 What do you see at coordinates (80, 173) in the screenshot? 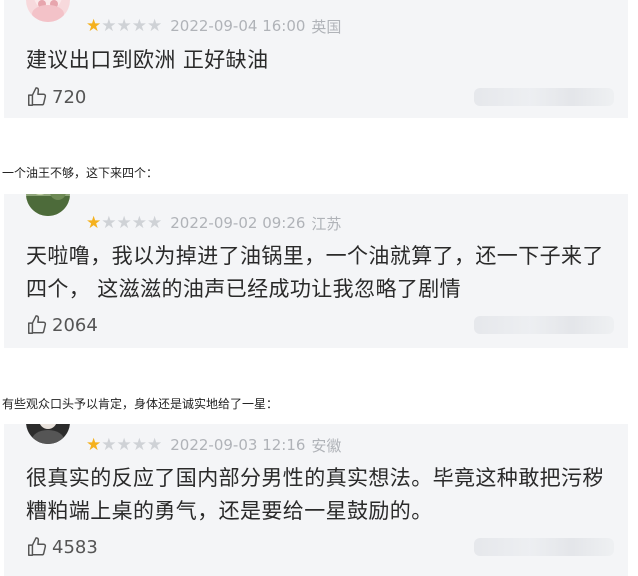
I see `caption: 一个油王不够，这下来四个：` at bounding box center [80, 173].